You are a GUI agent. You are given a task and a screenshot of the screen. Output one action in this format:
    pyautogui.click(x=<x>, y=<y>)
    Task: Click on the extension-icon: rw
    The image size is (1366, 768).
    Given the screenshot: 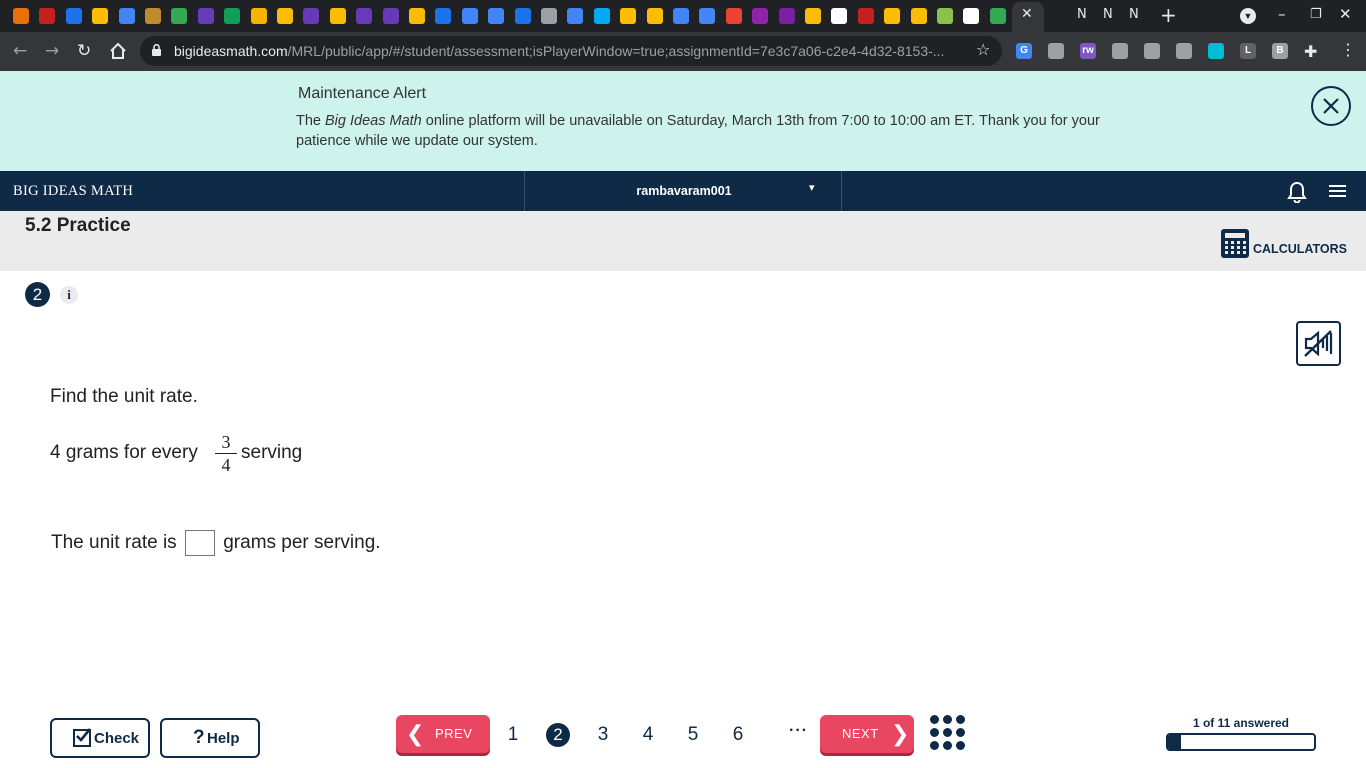 What is the action you would take?
    pyautogui.click(x=1088, y=51)
    